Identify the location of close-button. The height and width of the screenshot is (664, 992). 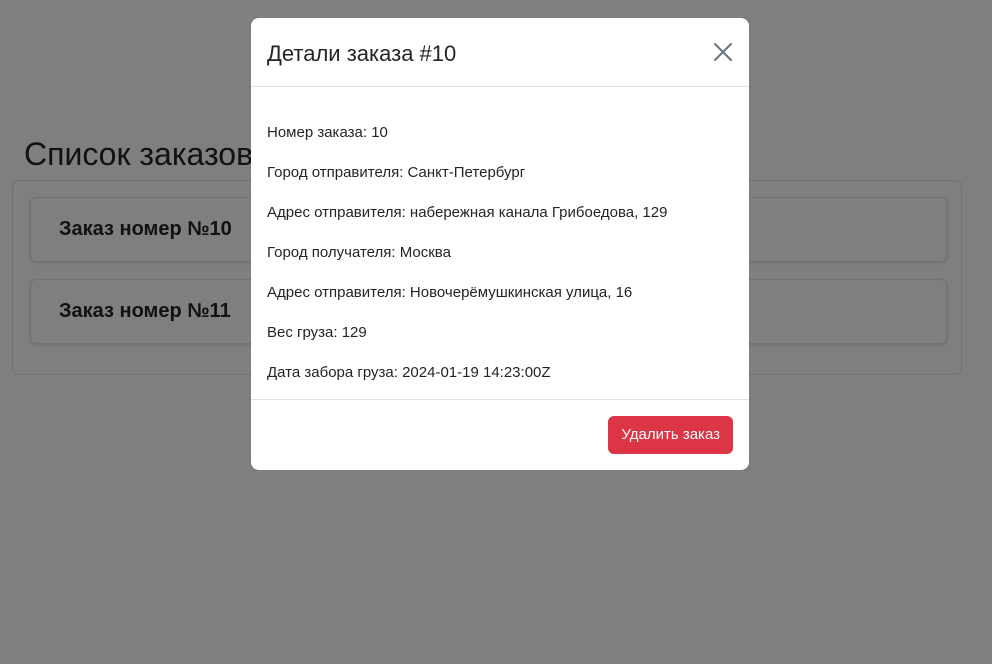
(723, 52).